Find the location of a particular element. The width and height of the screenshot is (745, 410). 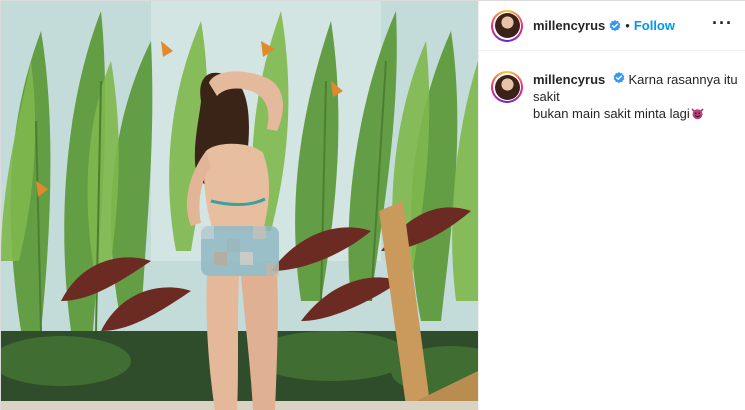

header-username: millencyrus is located at coordinates (569, 25).